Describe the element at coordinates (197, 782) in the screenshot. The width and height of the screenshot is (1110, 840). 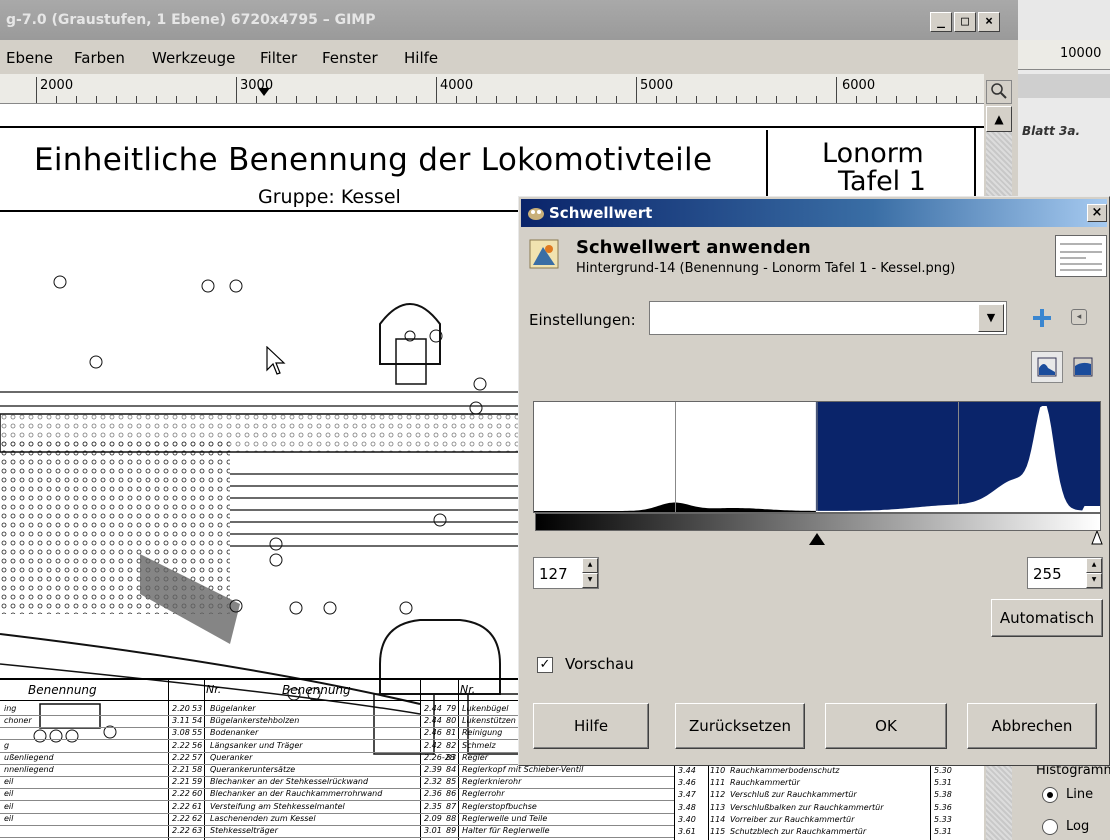
I see `table-cell: 59` at that location.